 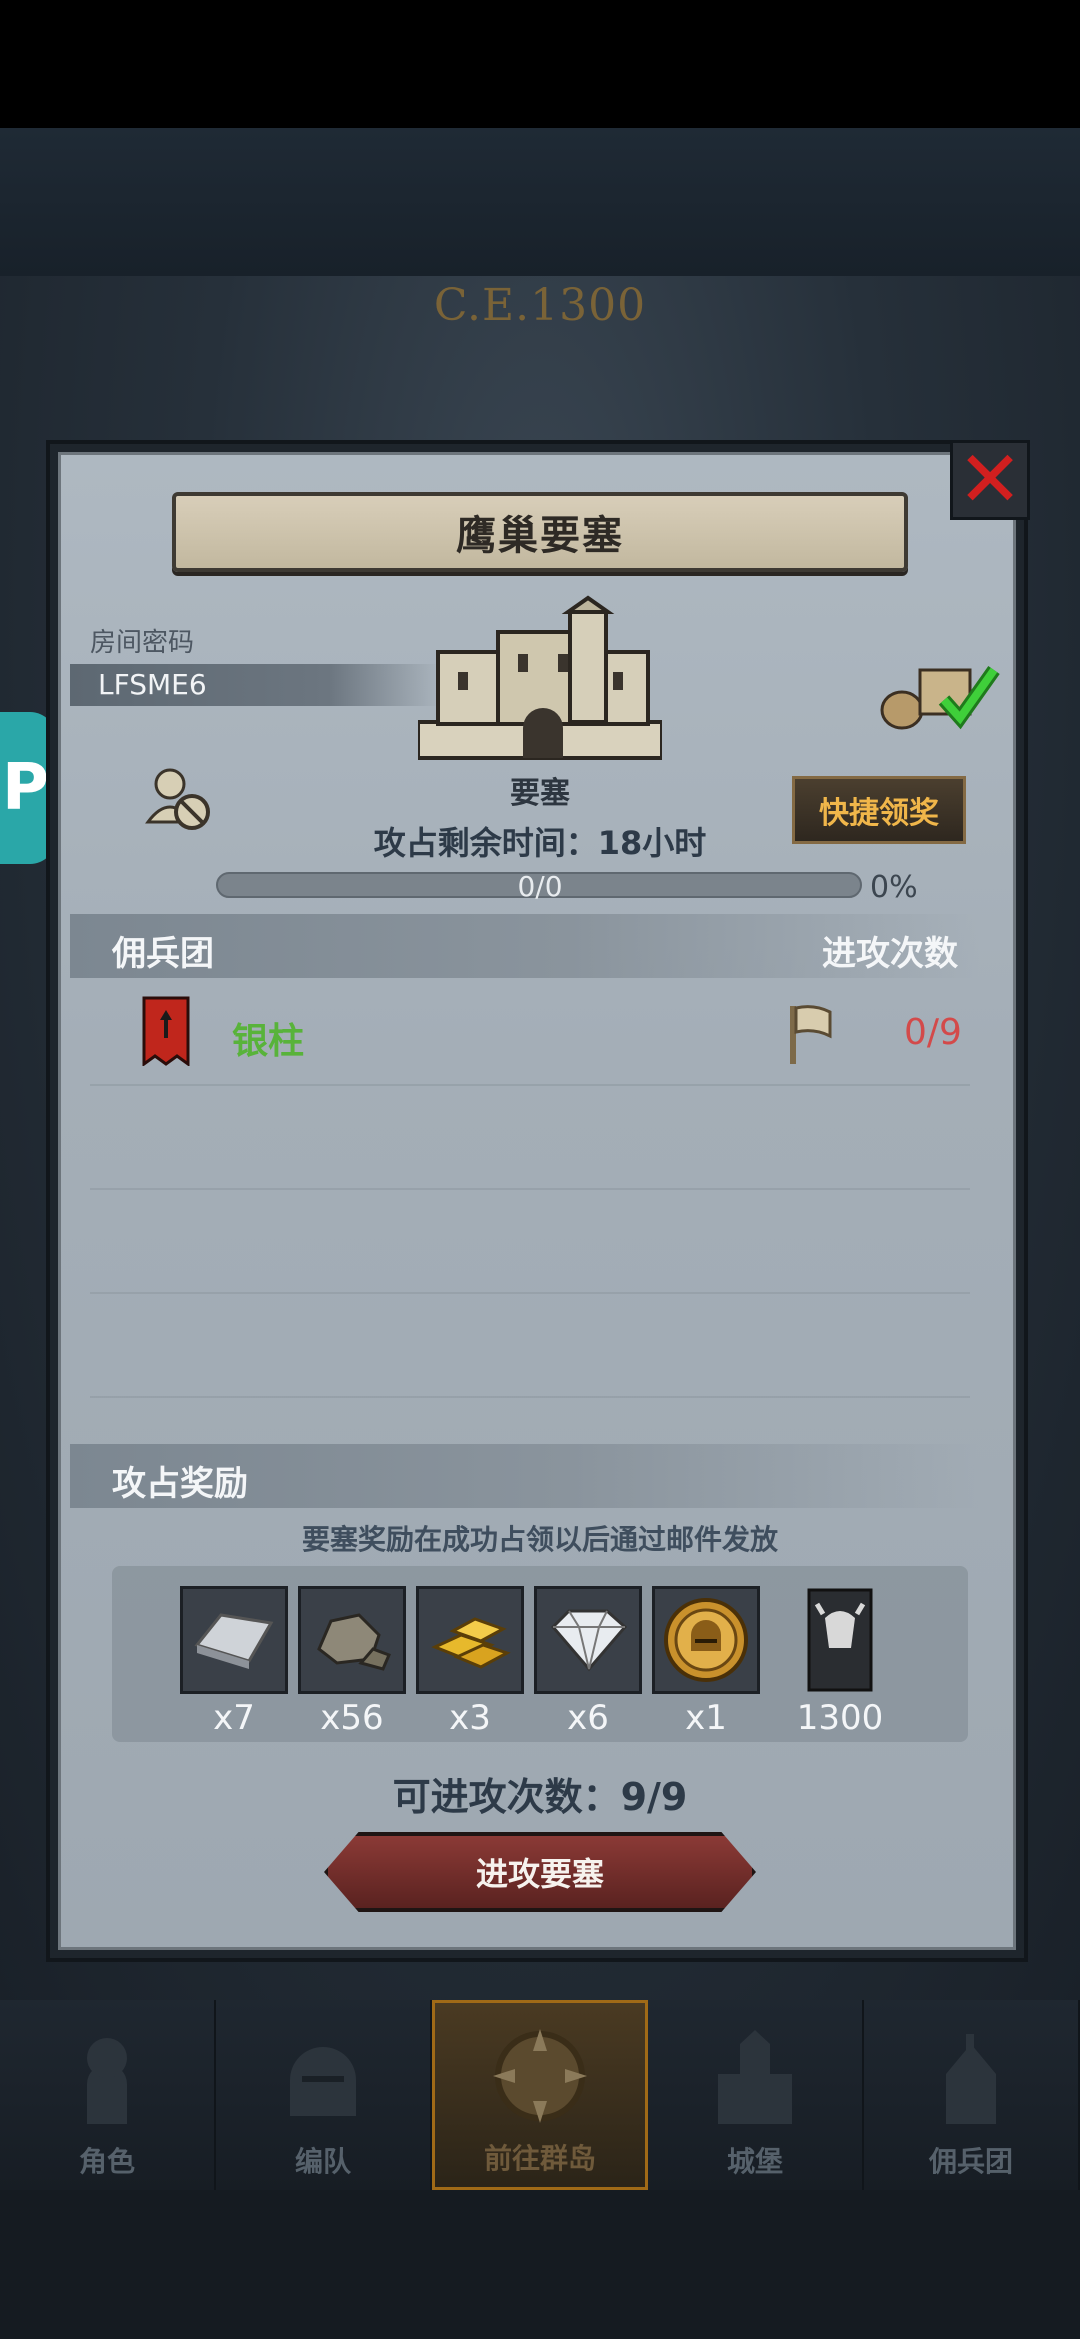 What do you see at coordinates (152, 684) in the screenshot?
I see `room-code: LFSME6` at bounding box center [152, 684].